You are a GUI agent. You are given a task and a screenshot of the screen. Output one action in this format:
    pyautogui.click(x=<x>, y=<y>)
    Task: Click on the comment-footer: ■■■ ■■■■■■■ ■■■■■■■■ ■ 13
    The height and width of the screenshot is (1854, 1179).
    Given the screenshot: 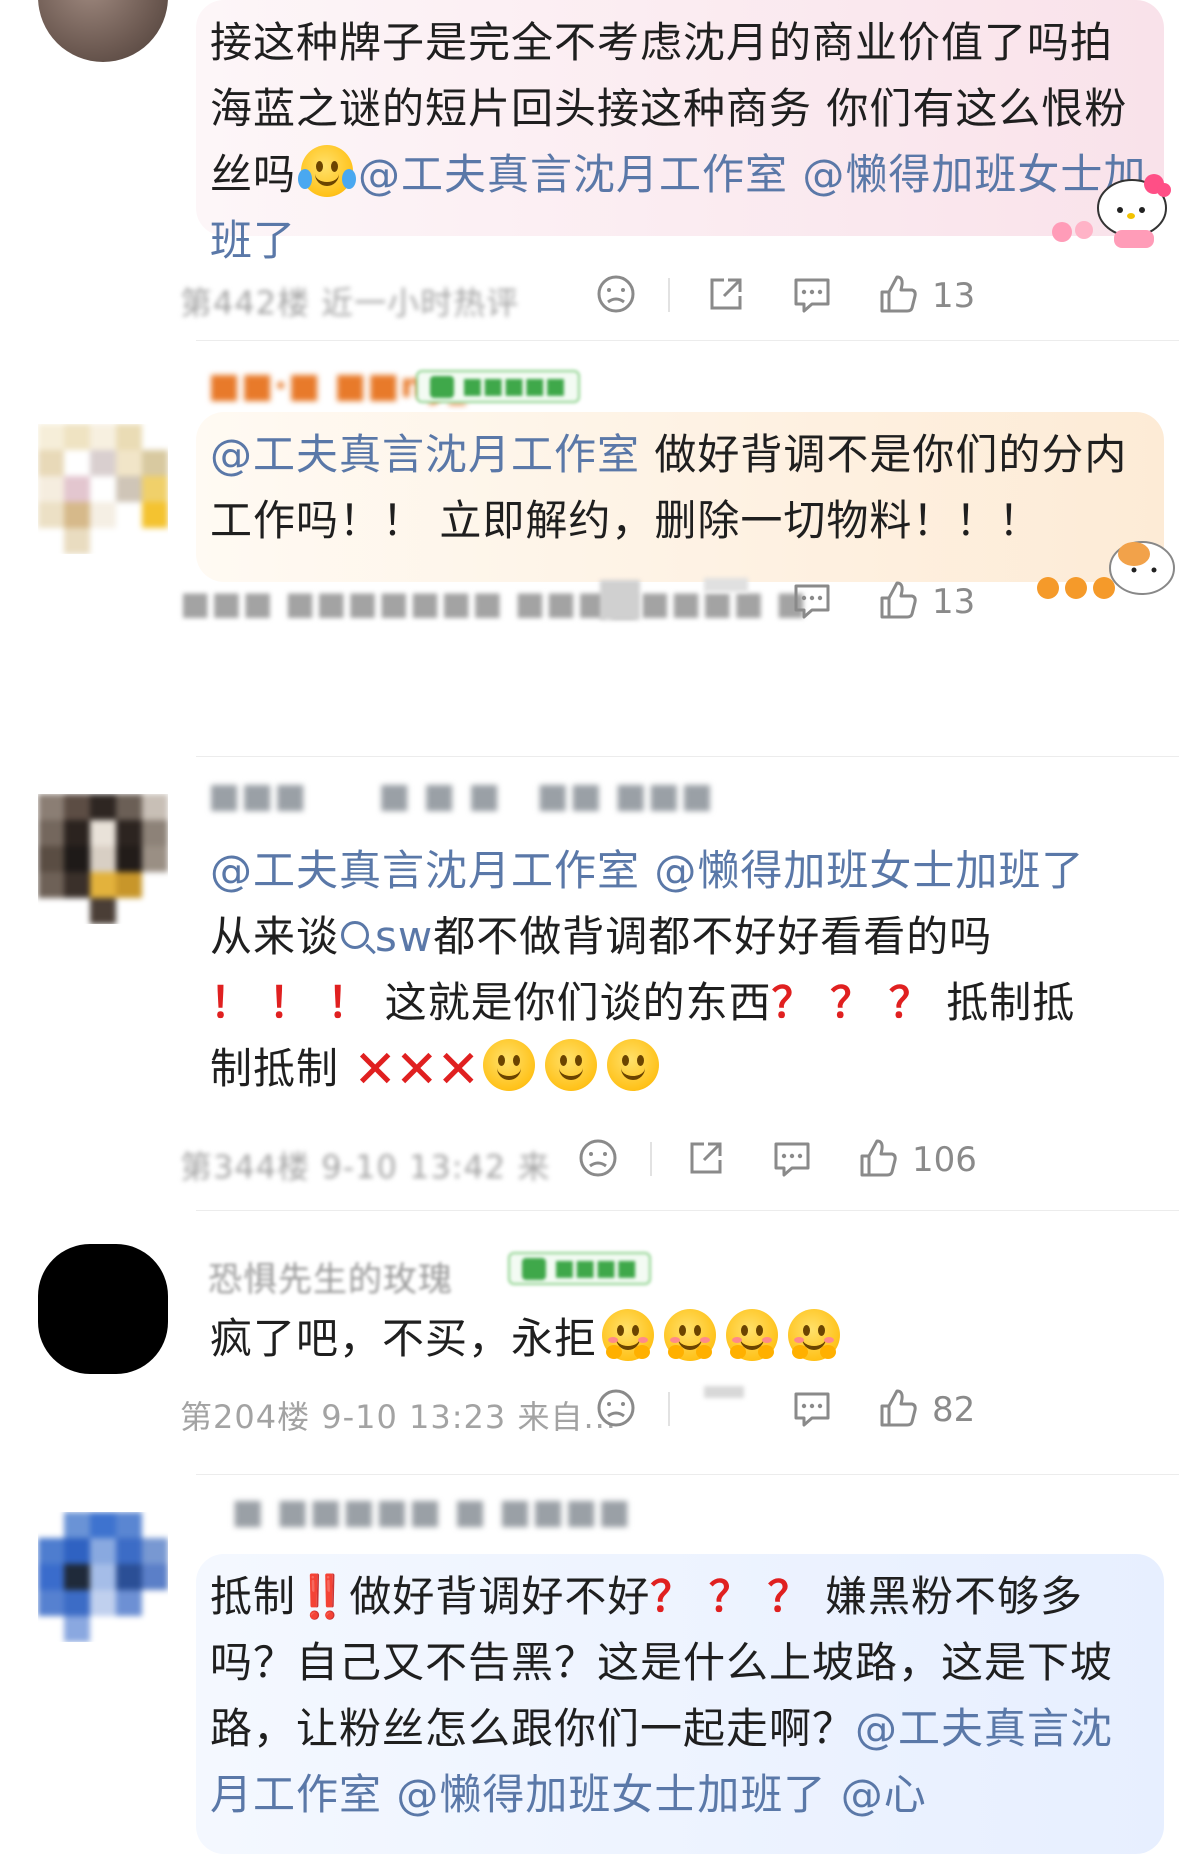 What is the action you would take?
    pyautogui.click(x=655, y=603)
    